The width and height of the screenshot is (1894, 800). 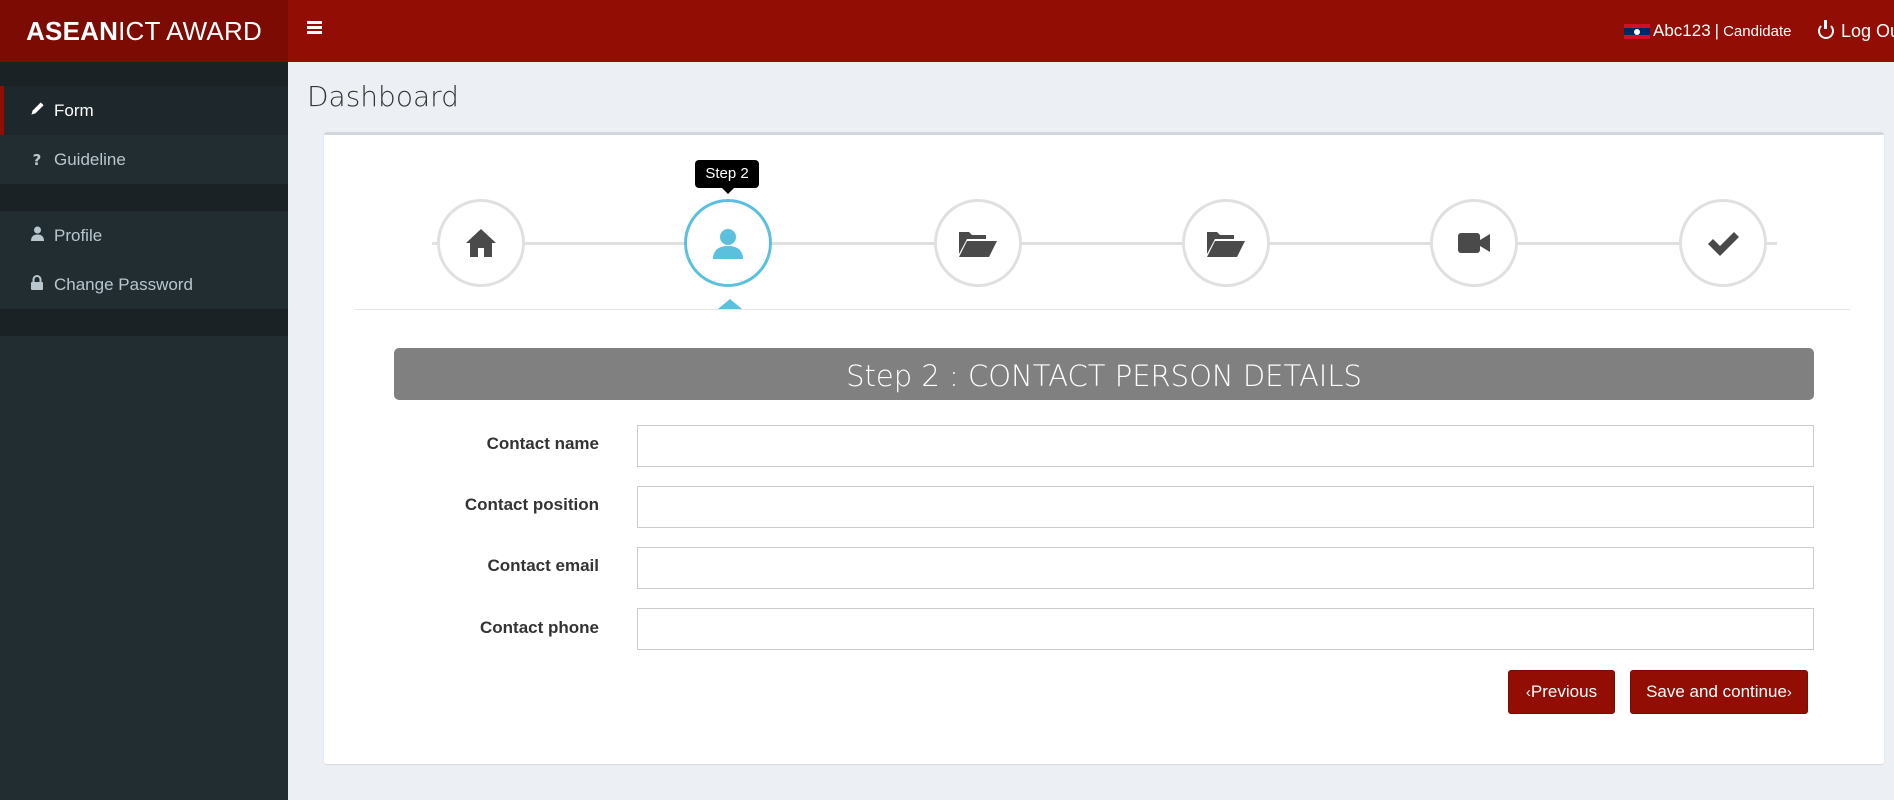 What do you see at coordinates (539, 627) in the screenshot?
I see `contact-phone-label: Contact phone` at bounding box center [539, 627].